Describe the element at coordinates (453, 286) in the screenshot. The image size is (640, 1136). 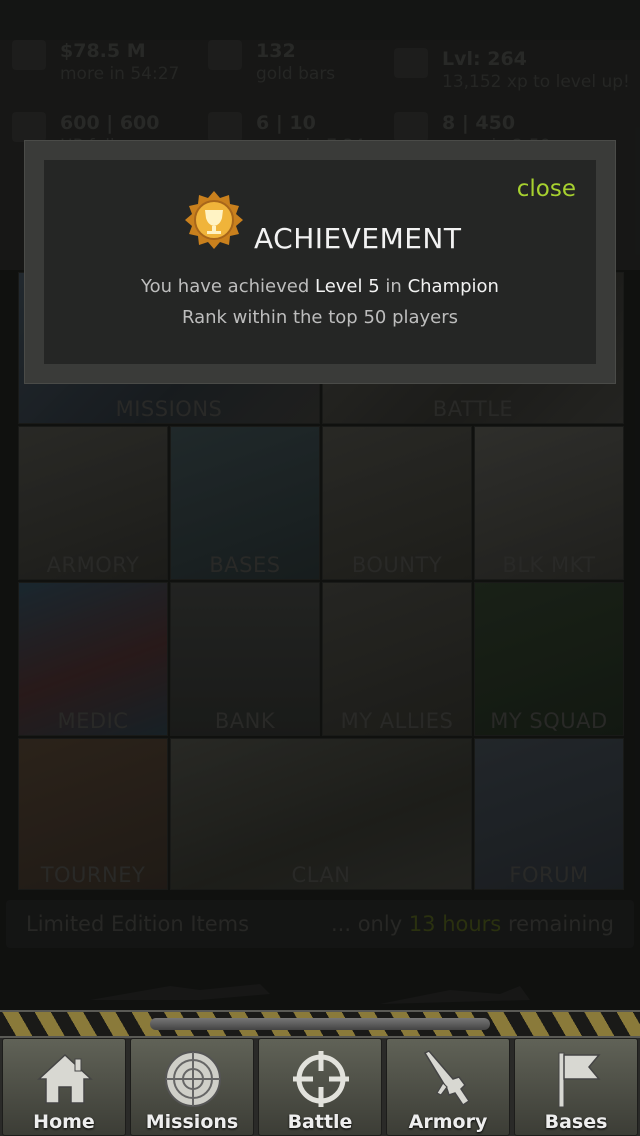
I see `msg-rank: Champion` at that location.